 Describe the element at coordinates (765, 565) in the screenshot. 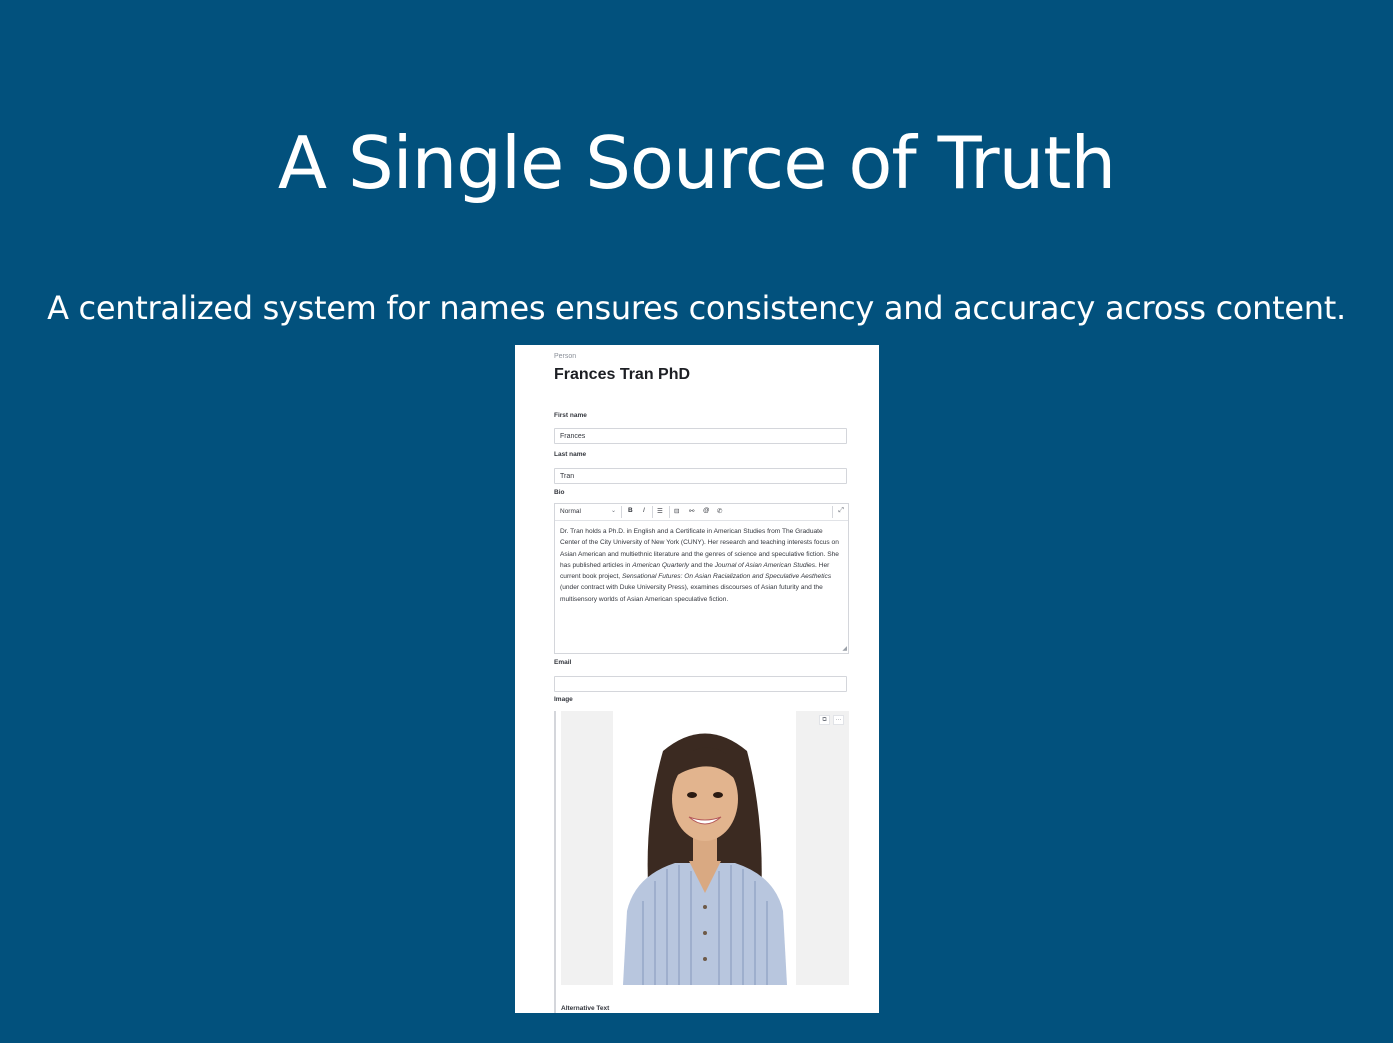

I see `bio-italic-run: Journal of Asian American Studies` at that location.